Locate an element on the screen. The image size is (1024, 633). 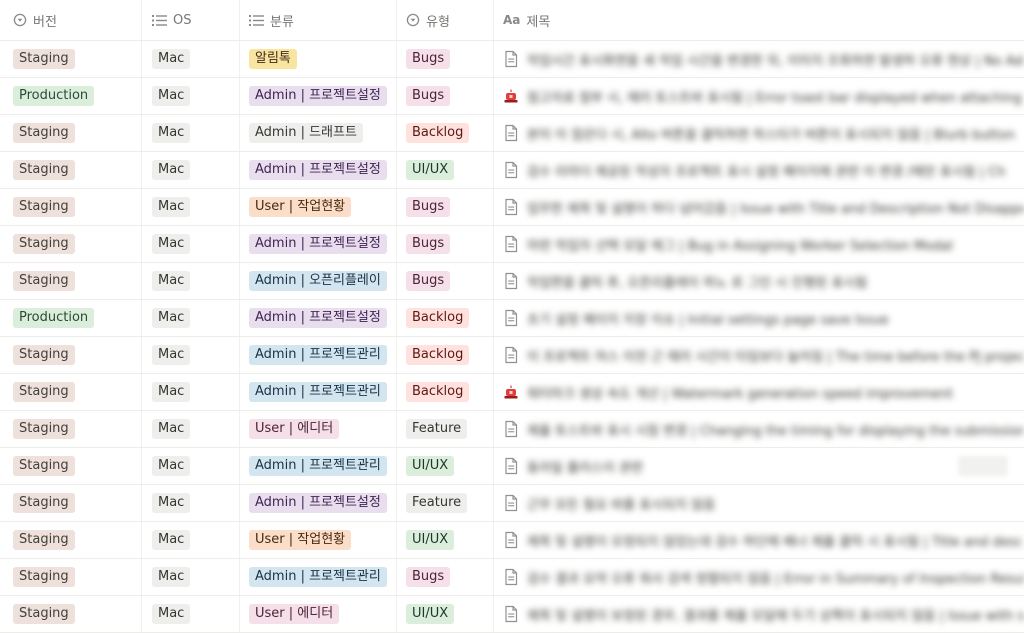
table-row: Staging Mac Admin | 프로젝트관리 UI/UX 동라일 플러스이 관련 is located at coordinates (512, 466).